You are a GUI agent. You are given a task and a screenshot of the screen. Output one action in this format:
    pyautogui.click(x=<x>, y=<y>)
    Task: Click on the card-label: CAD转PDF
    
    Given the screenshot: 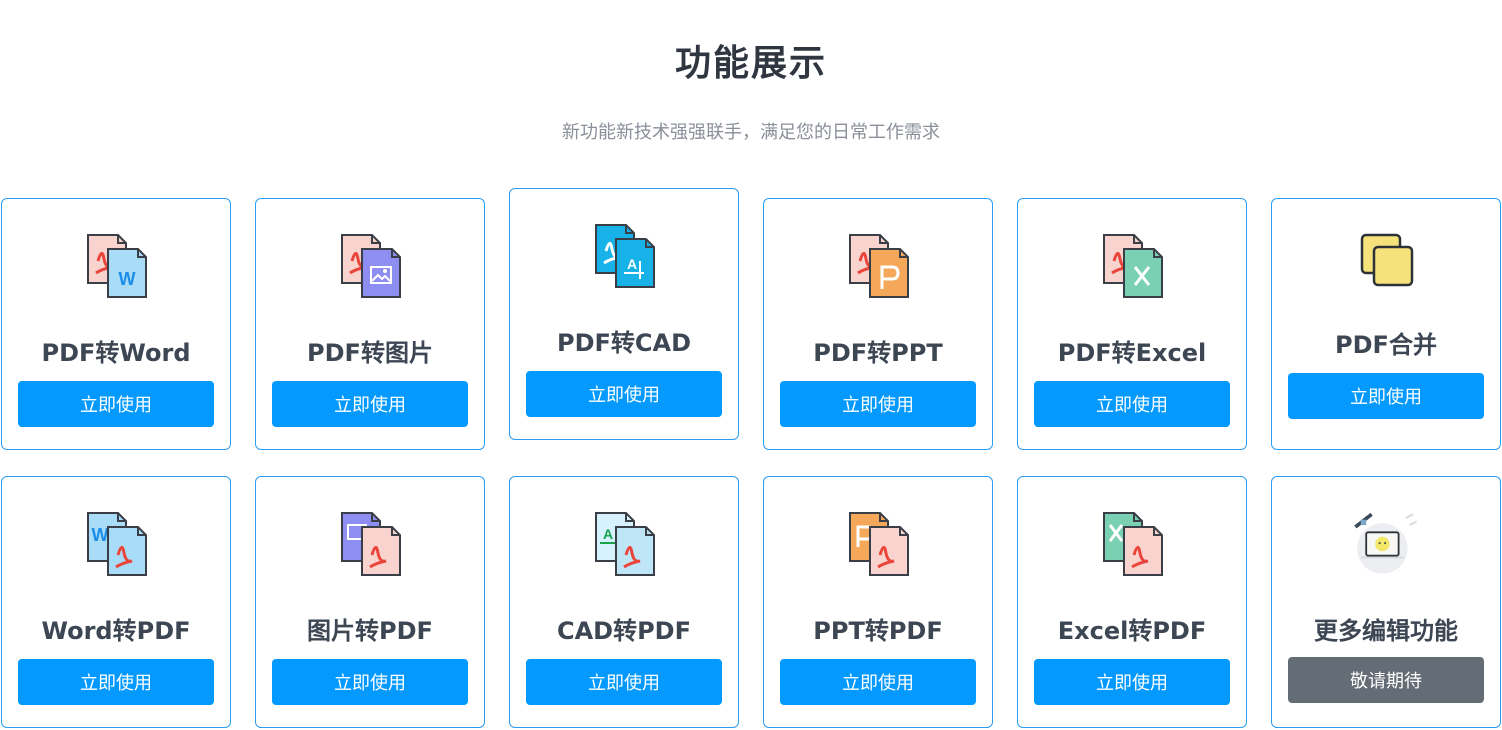 What is the action you would take?
    pyautogui.click(x=623, y=631)
    